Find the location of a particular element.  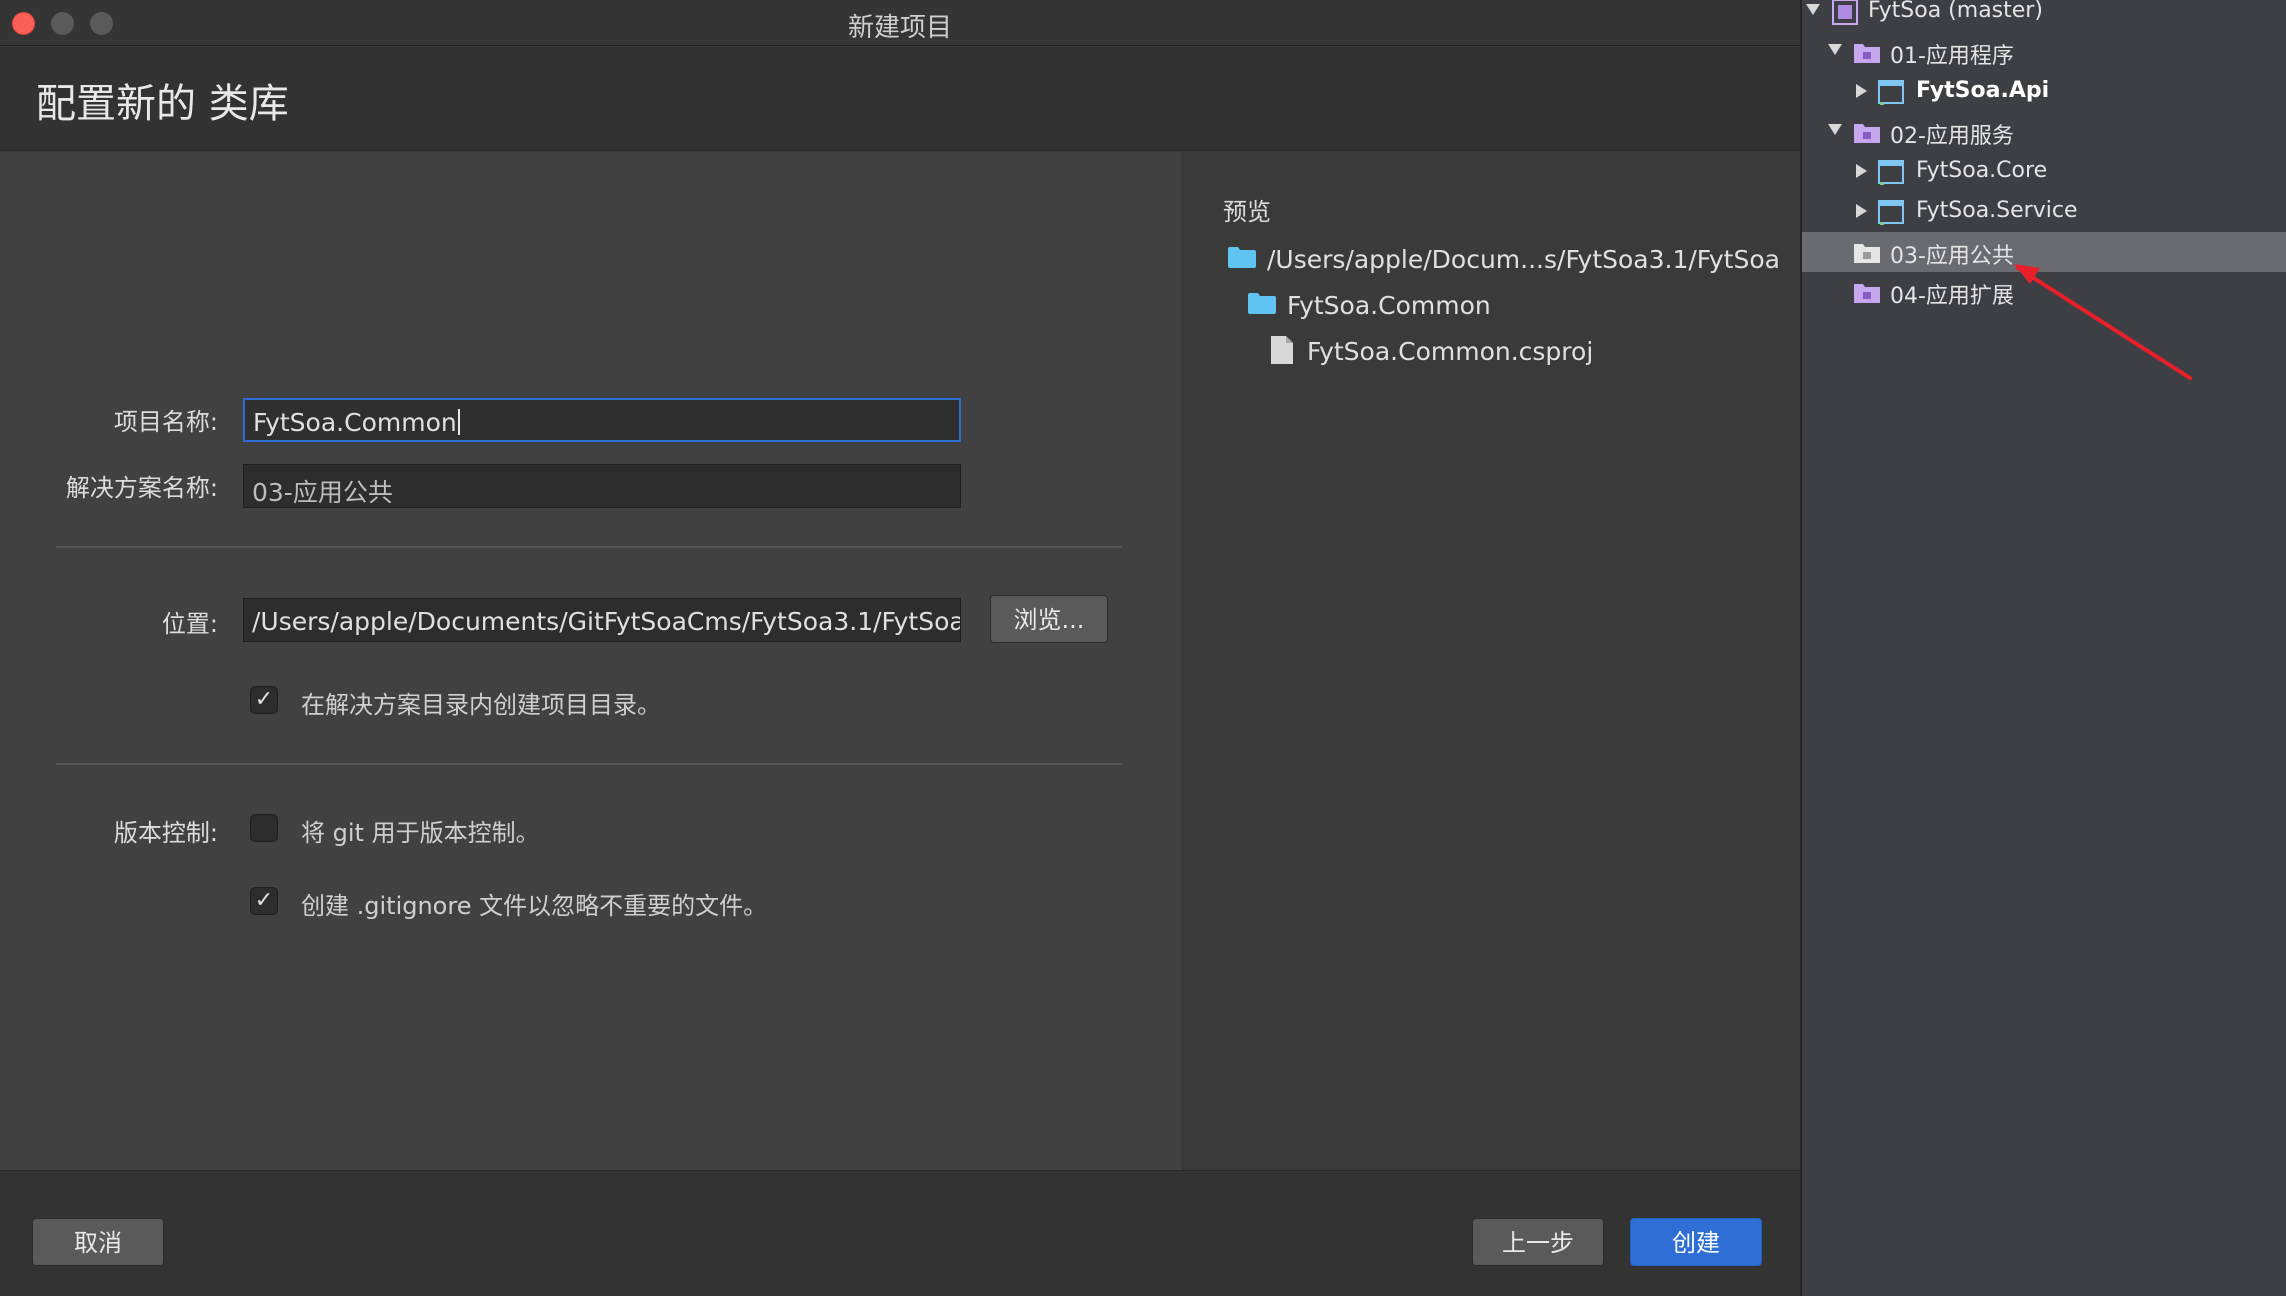

preview-title: 预览 is located at coordinates (1247, 212).